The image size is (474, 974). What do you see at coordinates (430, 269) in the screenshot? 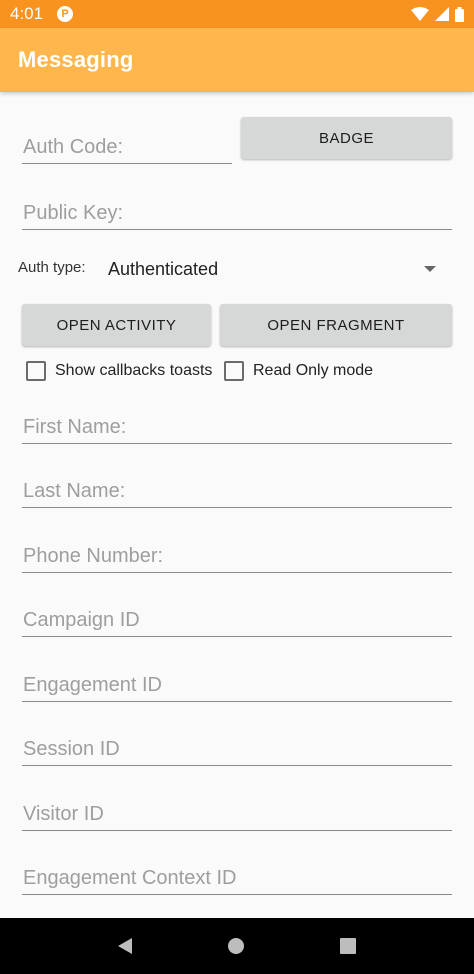
I see `dropdown-arrow-icon` at bounding box center [430, 269].